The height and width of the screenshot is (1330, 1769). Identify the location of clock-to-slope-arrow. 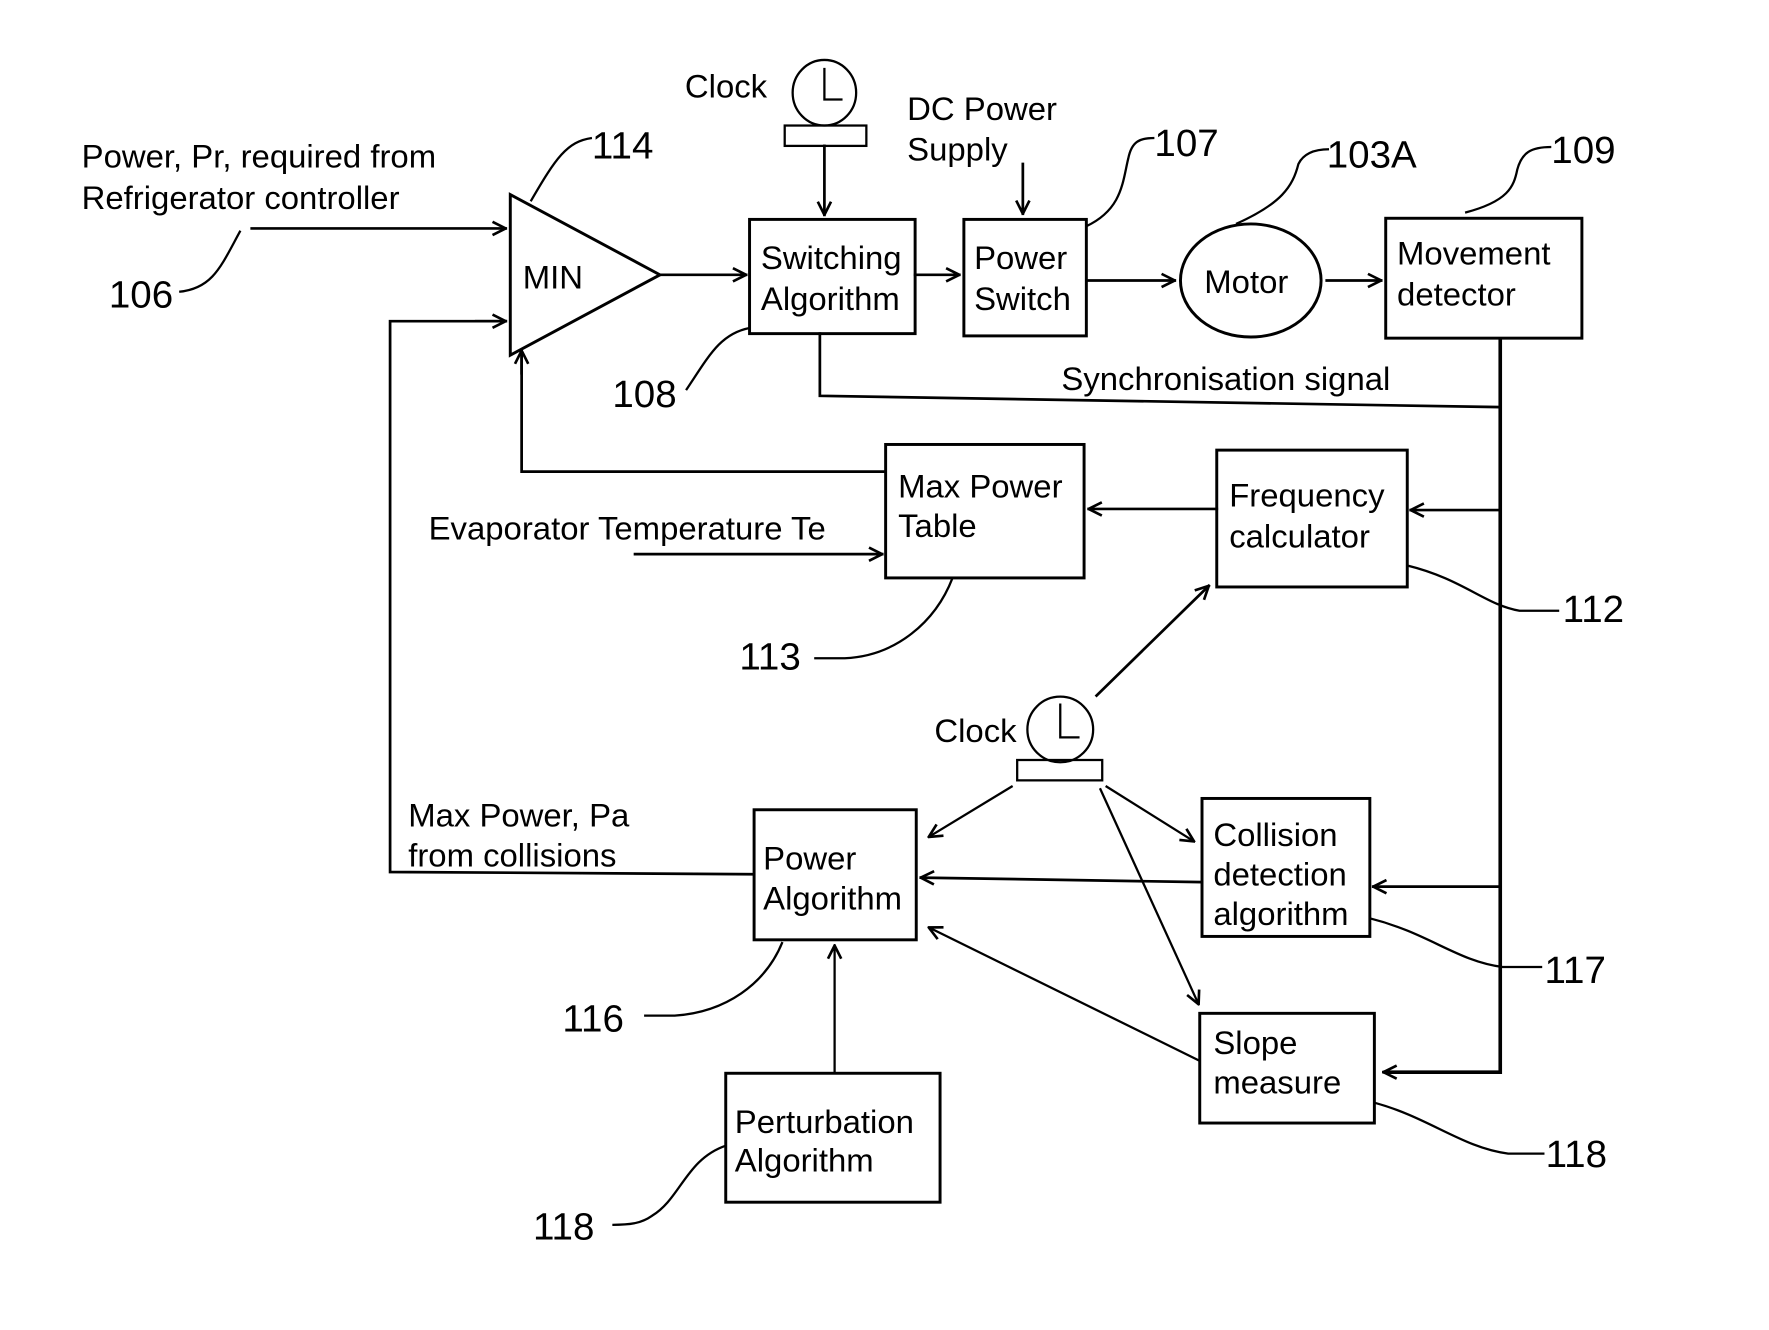
(1148, 895).